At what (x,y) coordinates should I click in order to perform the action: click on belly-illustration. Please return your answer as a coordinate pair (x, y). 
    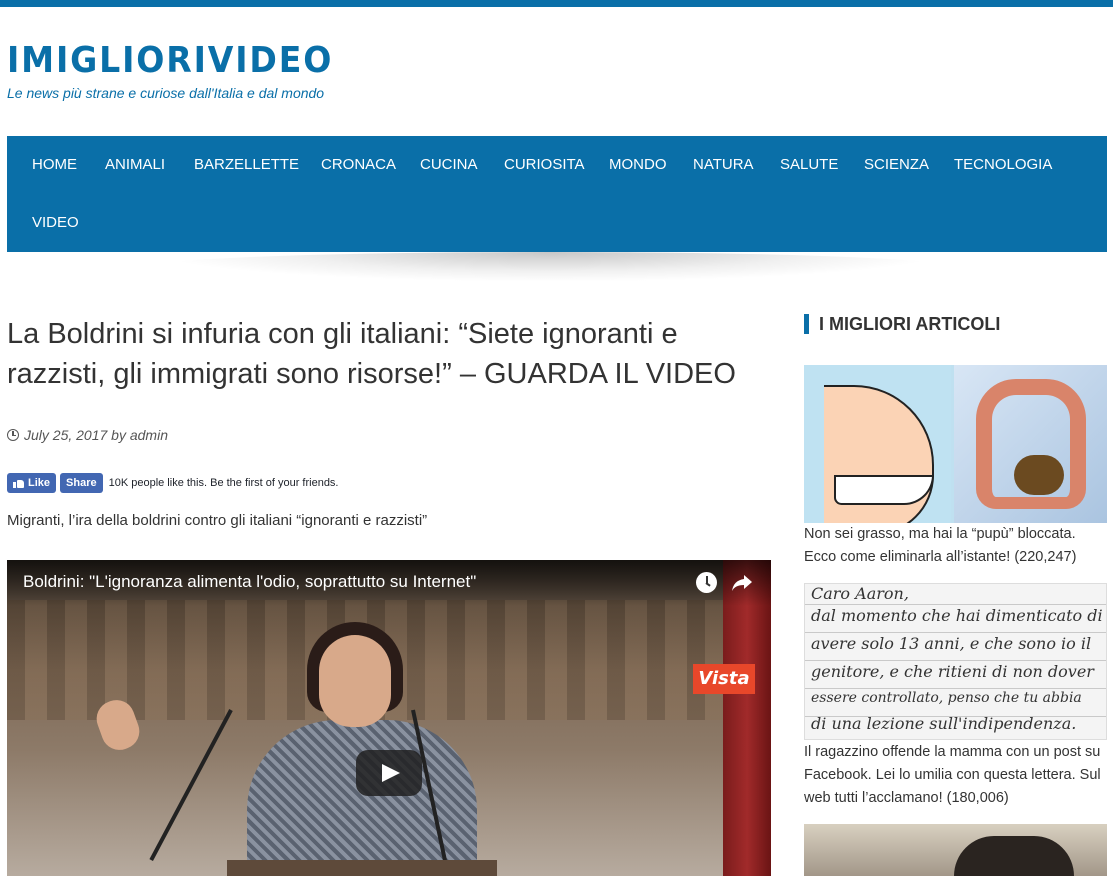
    Looking at the image, I should click on (877, 444).